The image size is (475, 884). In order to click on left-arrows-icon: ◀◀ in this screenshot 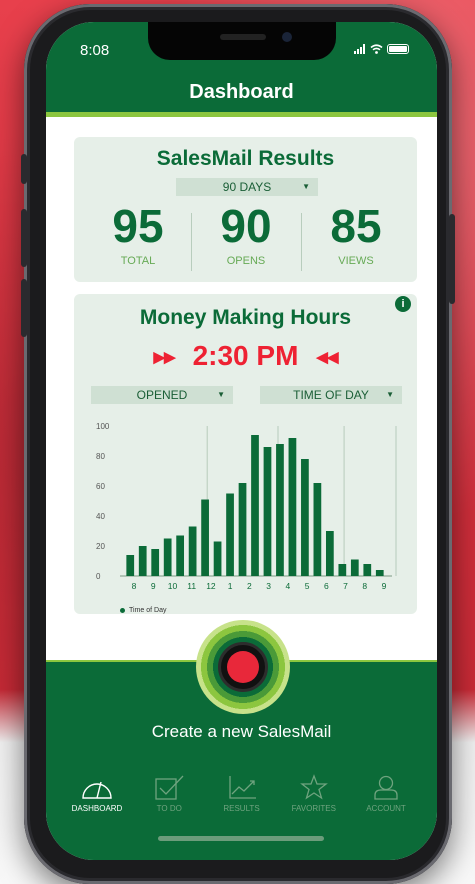, I will do `click(327, 357)`.